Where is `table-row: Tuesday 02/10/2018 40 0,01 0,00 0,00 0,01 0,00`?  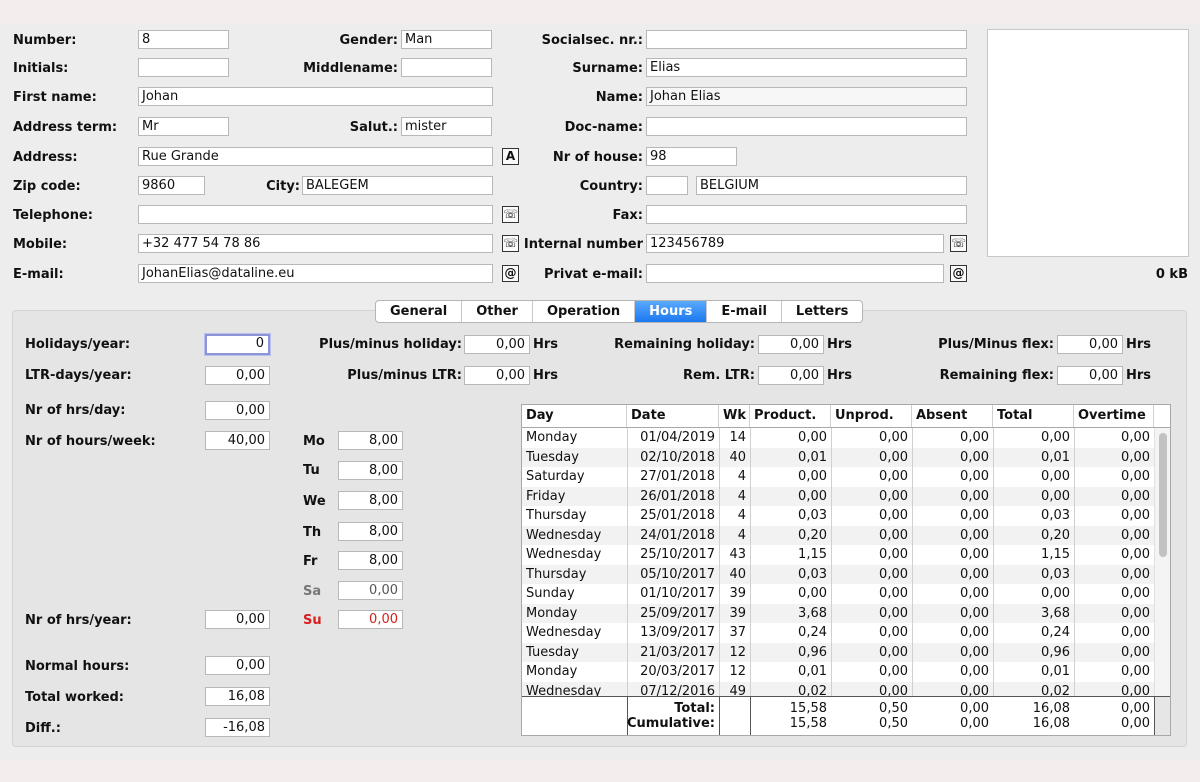
table-row: Tuesday 02/10/2018 40 0,01 0,00 0,00 0,01 0,00 is located at coordinates (838, 457).